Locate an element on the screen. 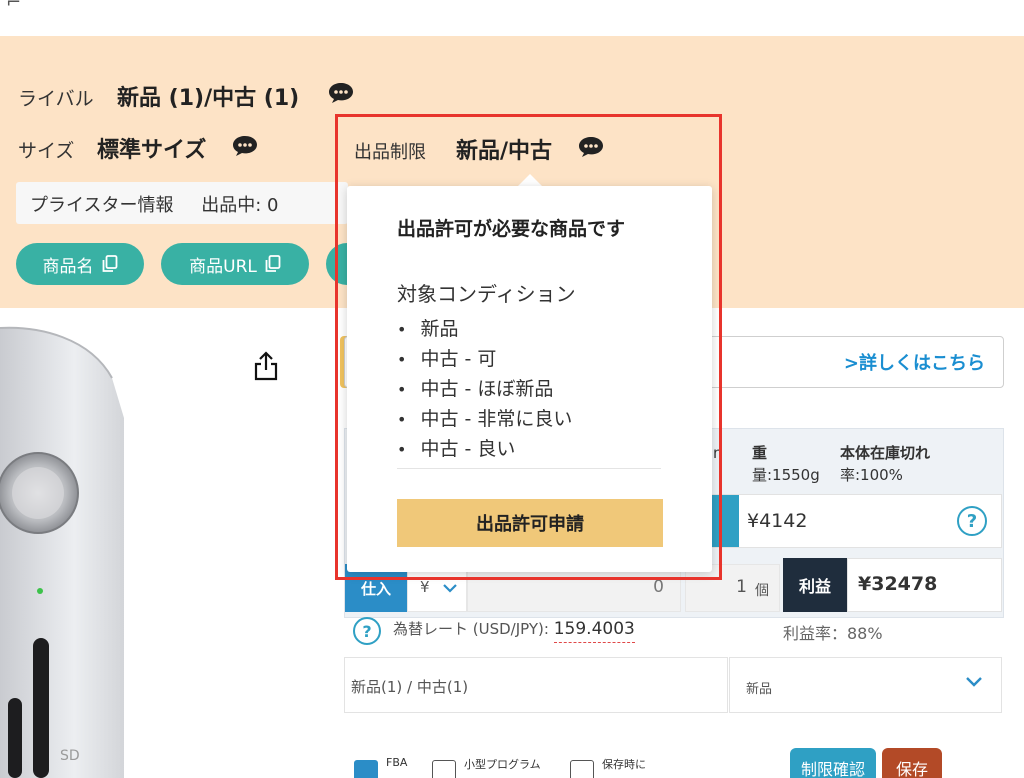 The image size is (1024, 778). condition-selected: 新品 is located at coordinates (759, 689).